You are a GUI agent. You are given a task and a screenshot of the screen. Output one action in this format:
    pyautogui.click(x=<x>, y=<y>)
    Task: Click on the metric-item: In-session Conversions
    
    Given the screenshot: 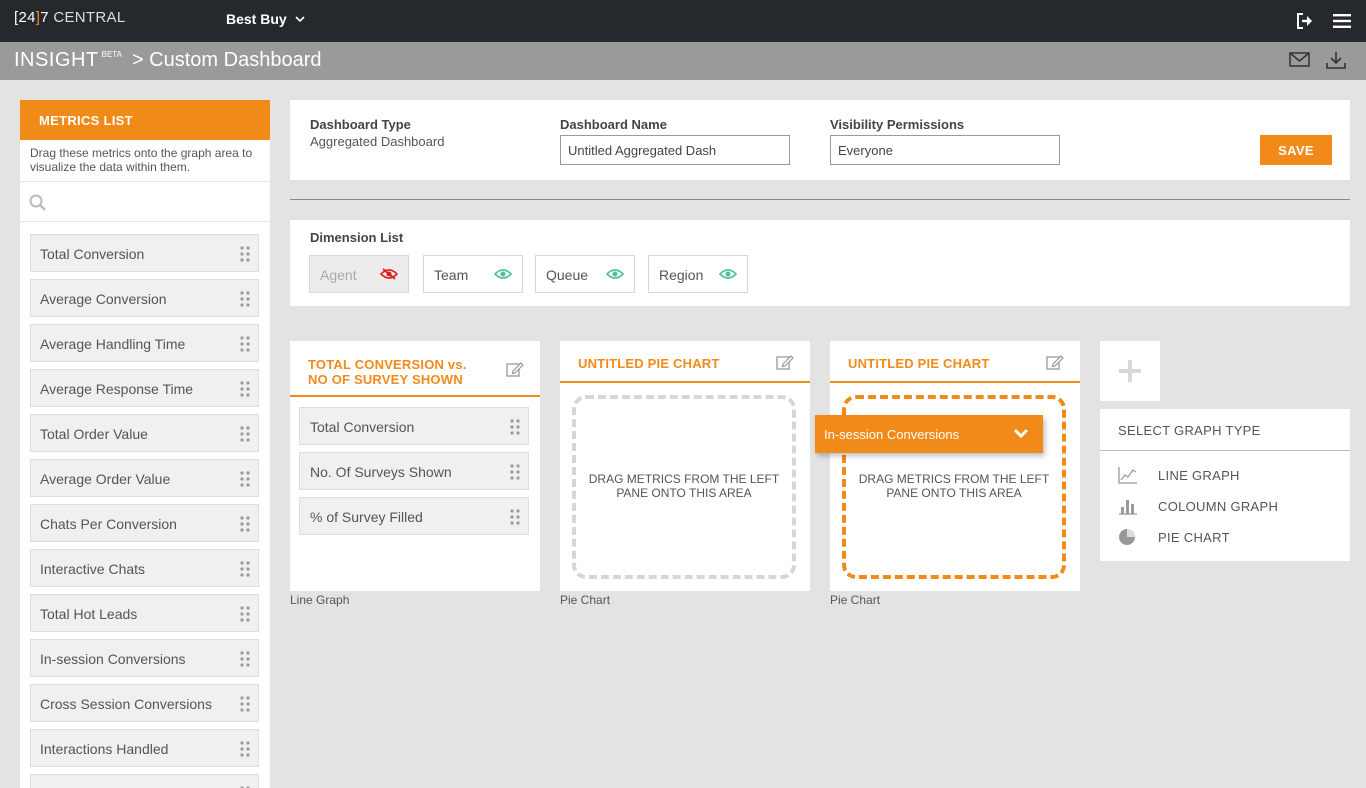 What is the action you would take?
    pyautogui.click(x=144, y=658)
    